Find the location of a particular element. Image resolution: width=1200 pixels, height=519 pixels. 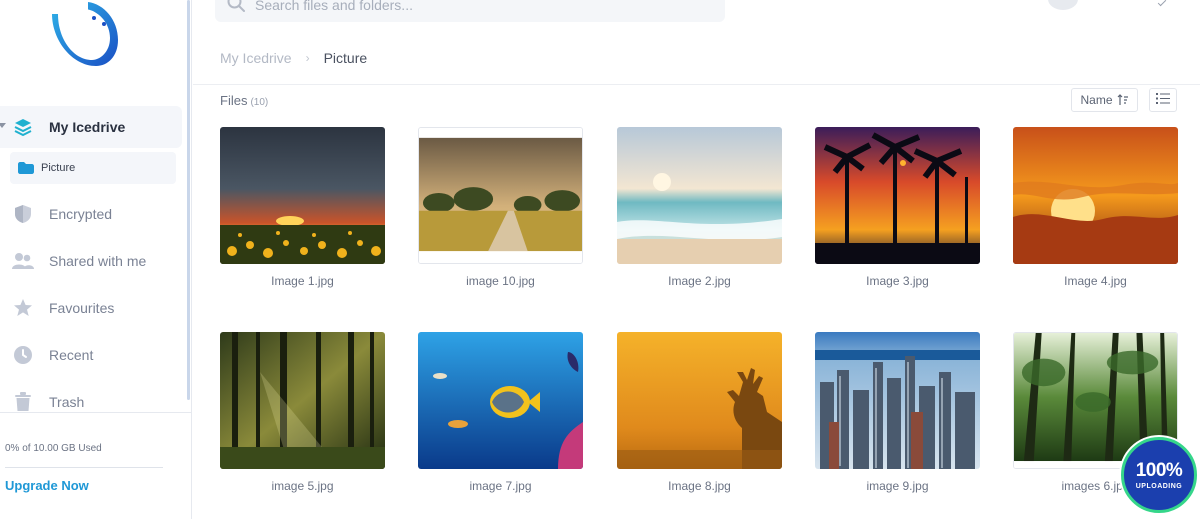

file-tile: Image 4.jpg is located at coordinates (1095, 207).